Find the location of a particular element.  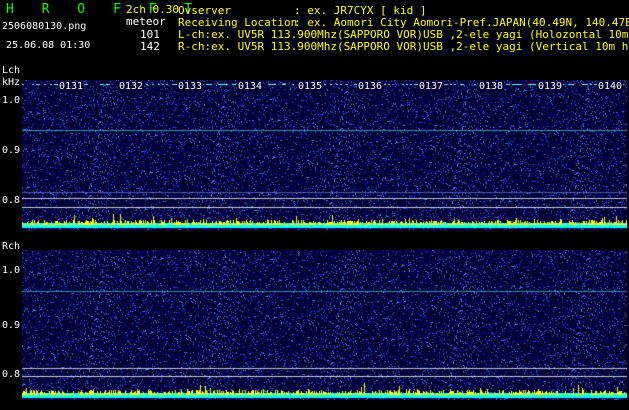

time-tick: 0134 is located at coordinates (250, 87).